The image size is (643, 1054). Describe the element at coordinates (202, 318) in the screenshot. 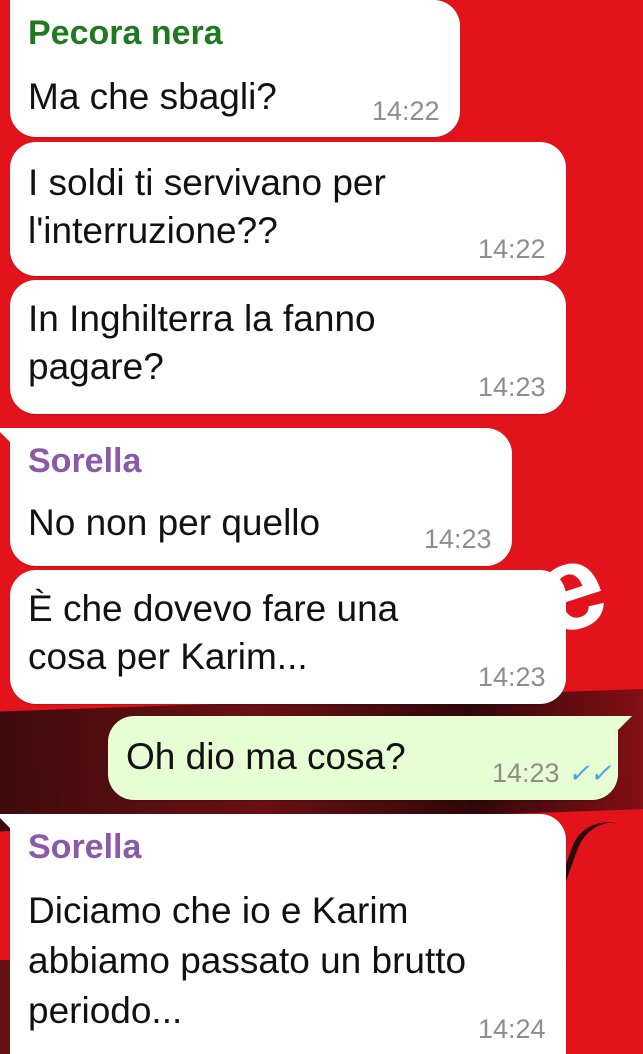

I see `message-text-line: In Inghilterra la fanno` at that location.